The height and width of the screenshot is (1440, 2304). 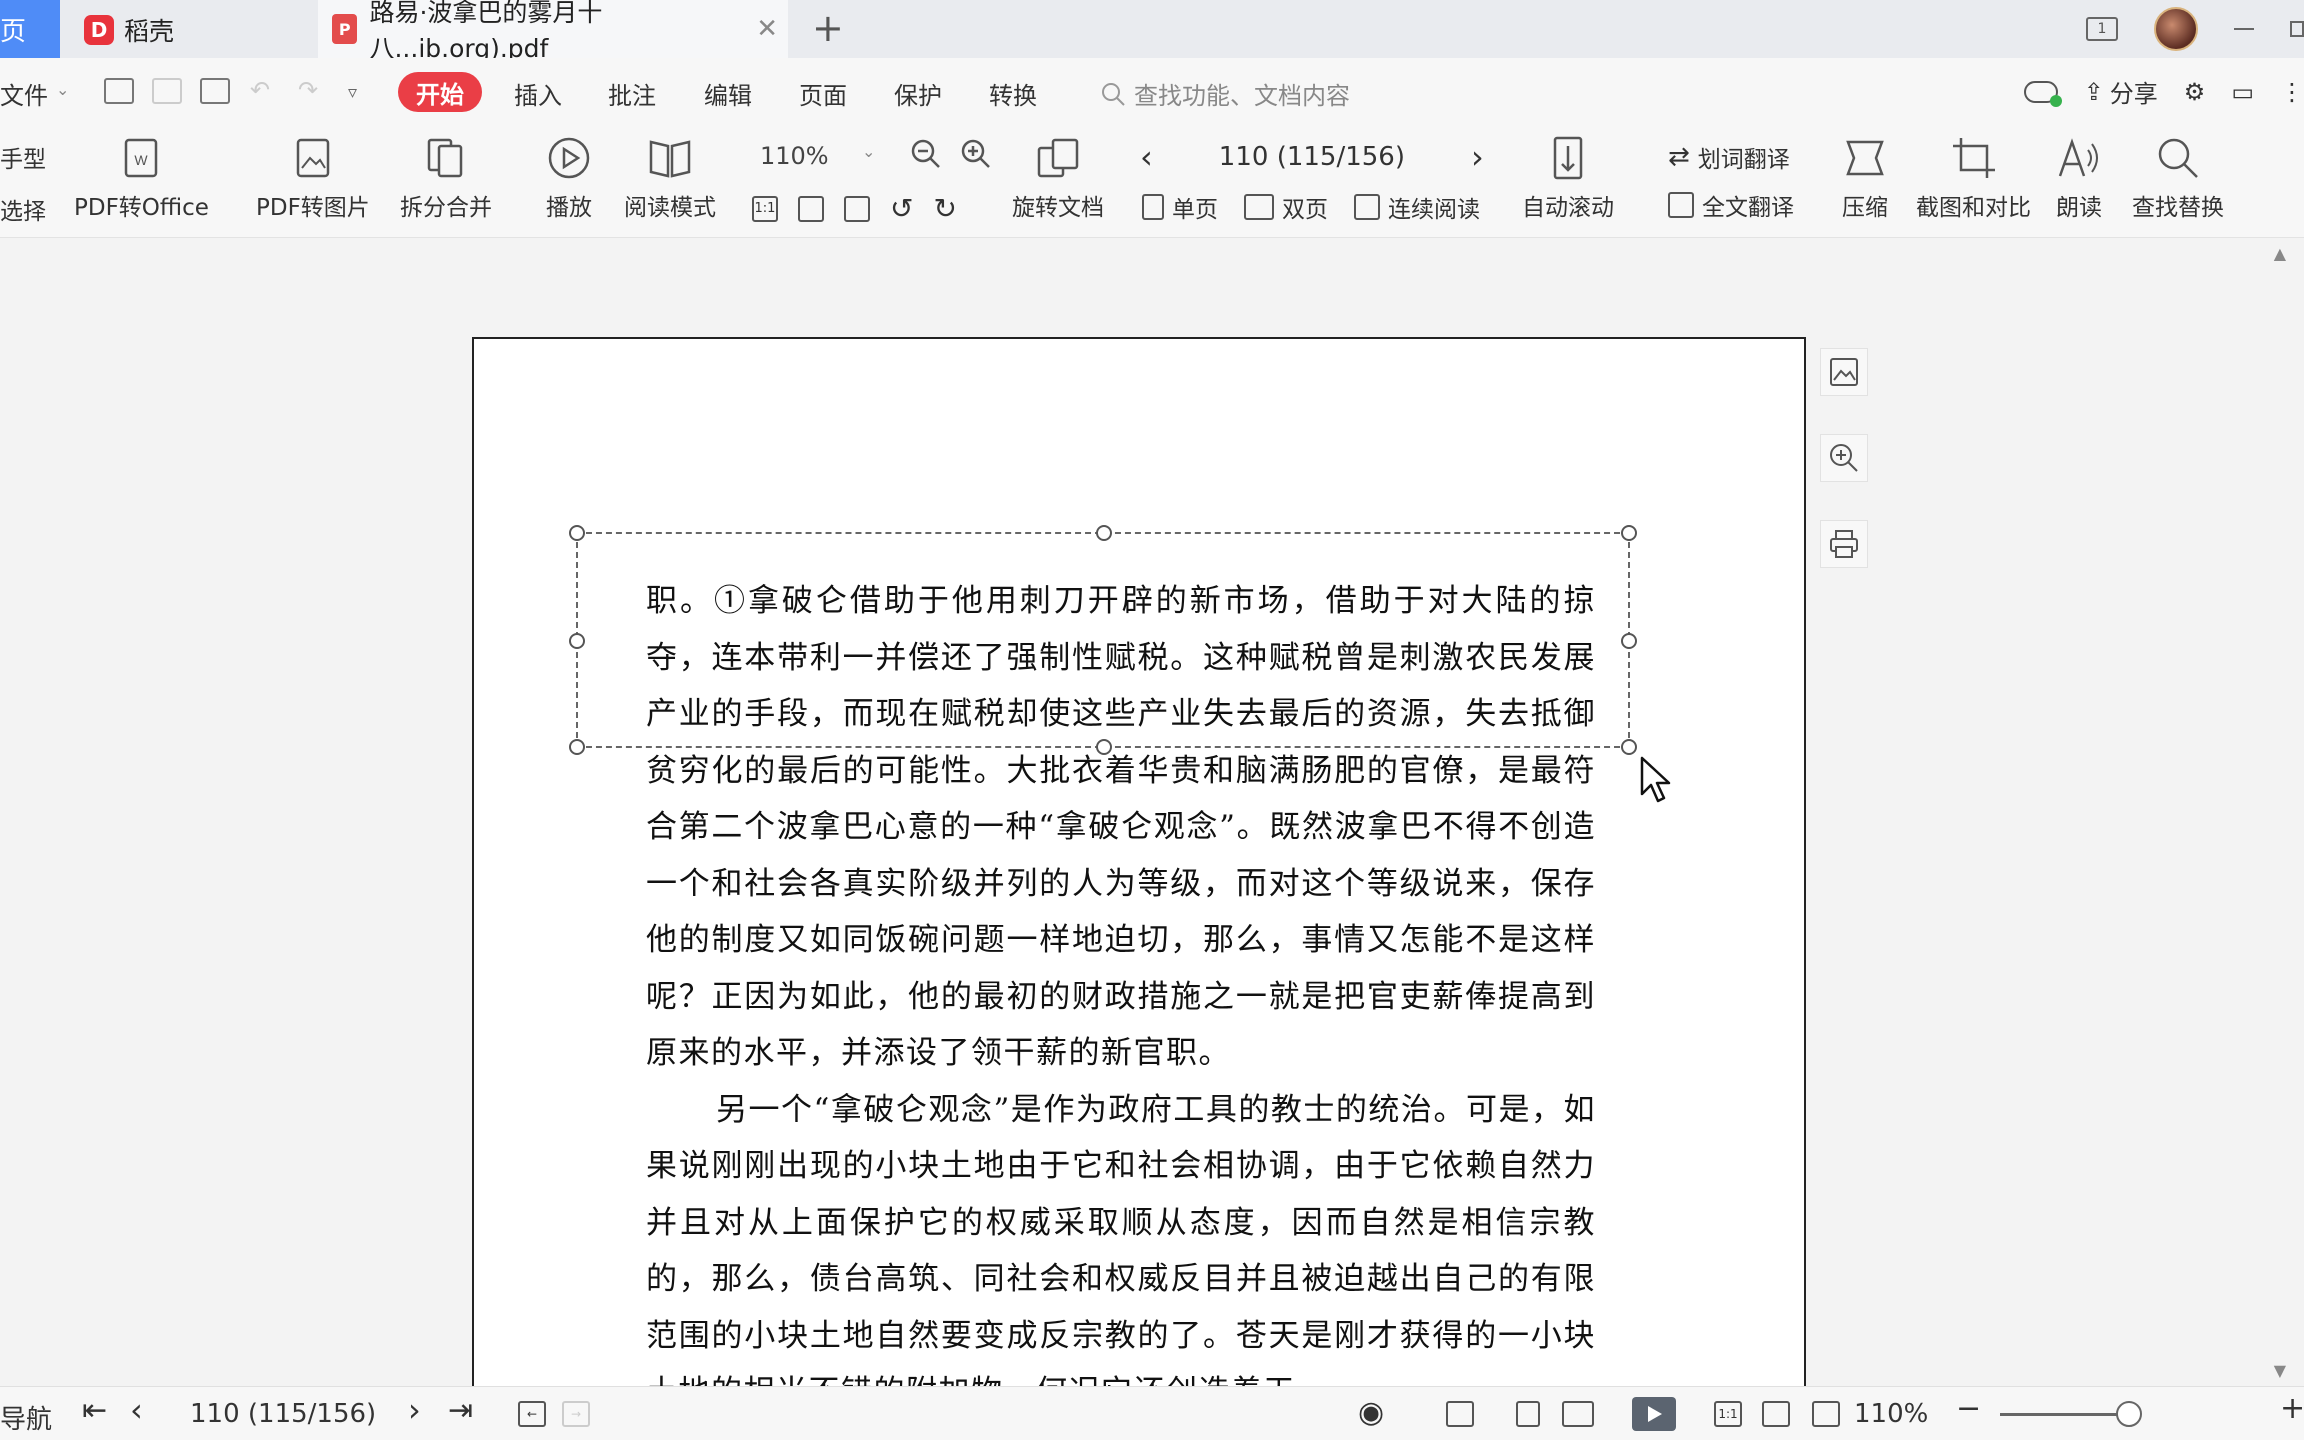 What do you see at coordinates (23, 157) in the screenshot?
I see `hand-tool-button: 手型` at bounding box center [23, 157].